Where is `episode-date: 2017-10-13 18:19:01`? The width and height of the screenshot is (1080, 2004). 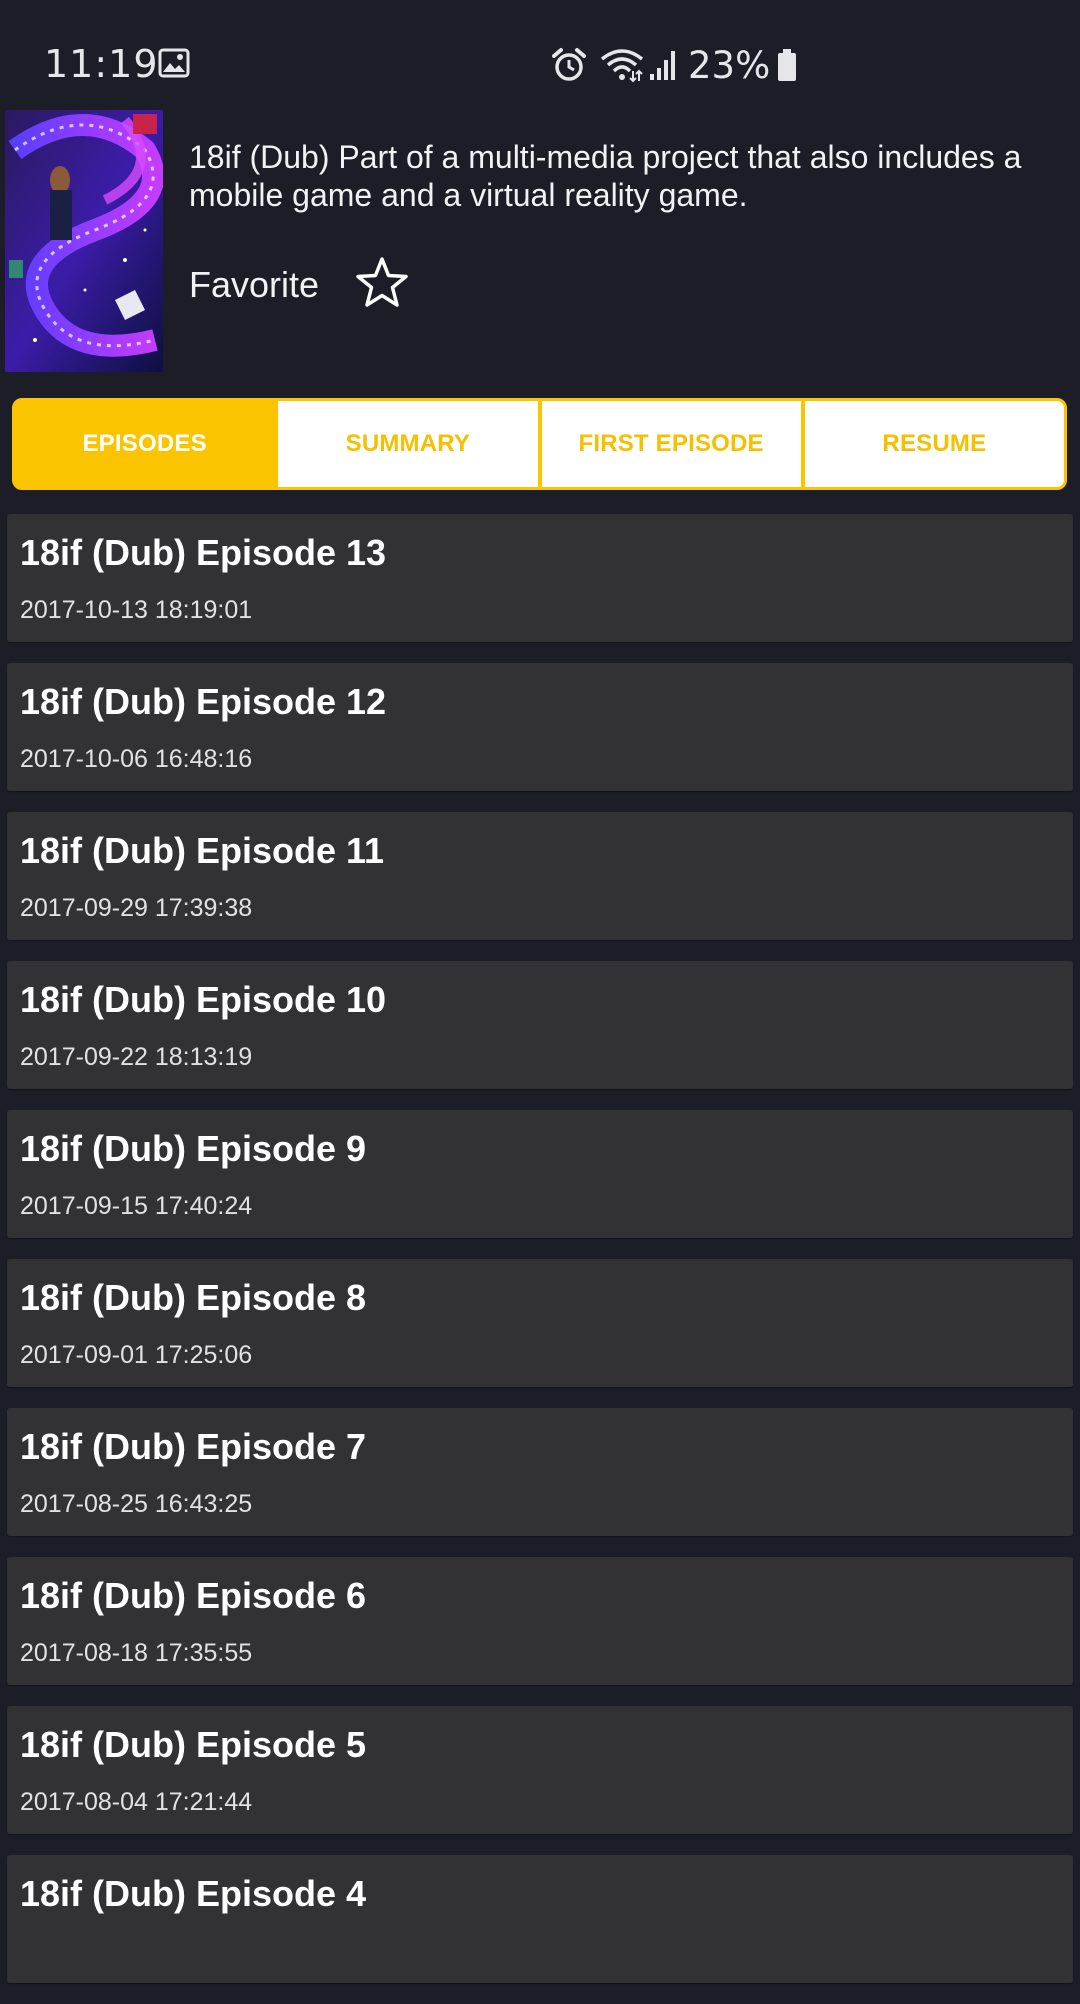 episode-date: 2017-10-13 18:19:01 is located at coordinates (136, 610).